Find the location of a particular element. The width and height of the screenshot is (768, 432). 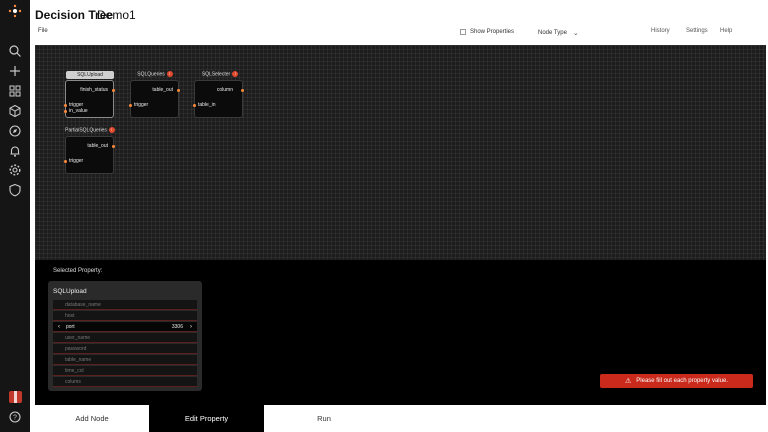

port-label: table_in is located at coordinates (207, 105).